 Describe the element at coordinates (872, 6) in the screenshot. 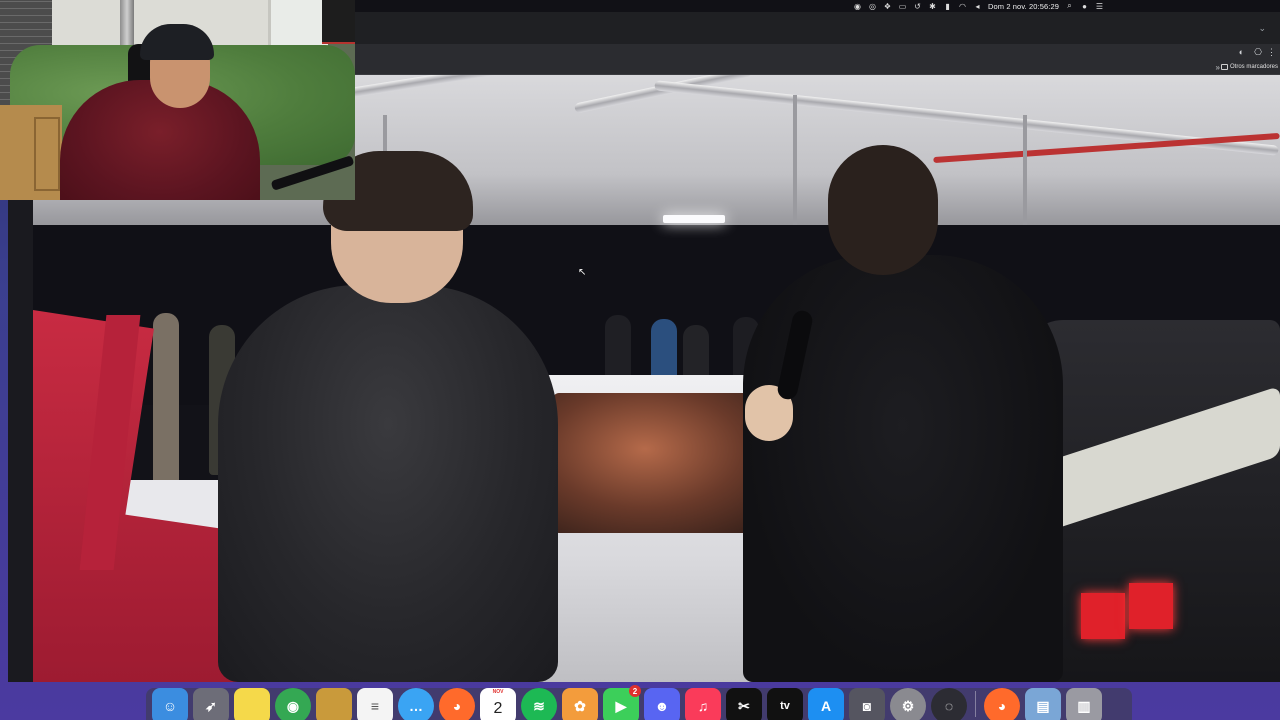

I see `eye-icon: ◎` at that location.